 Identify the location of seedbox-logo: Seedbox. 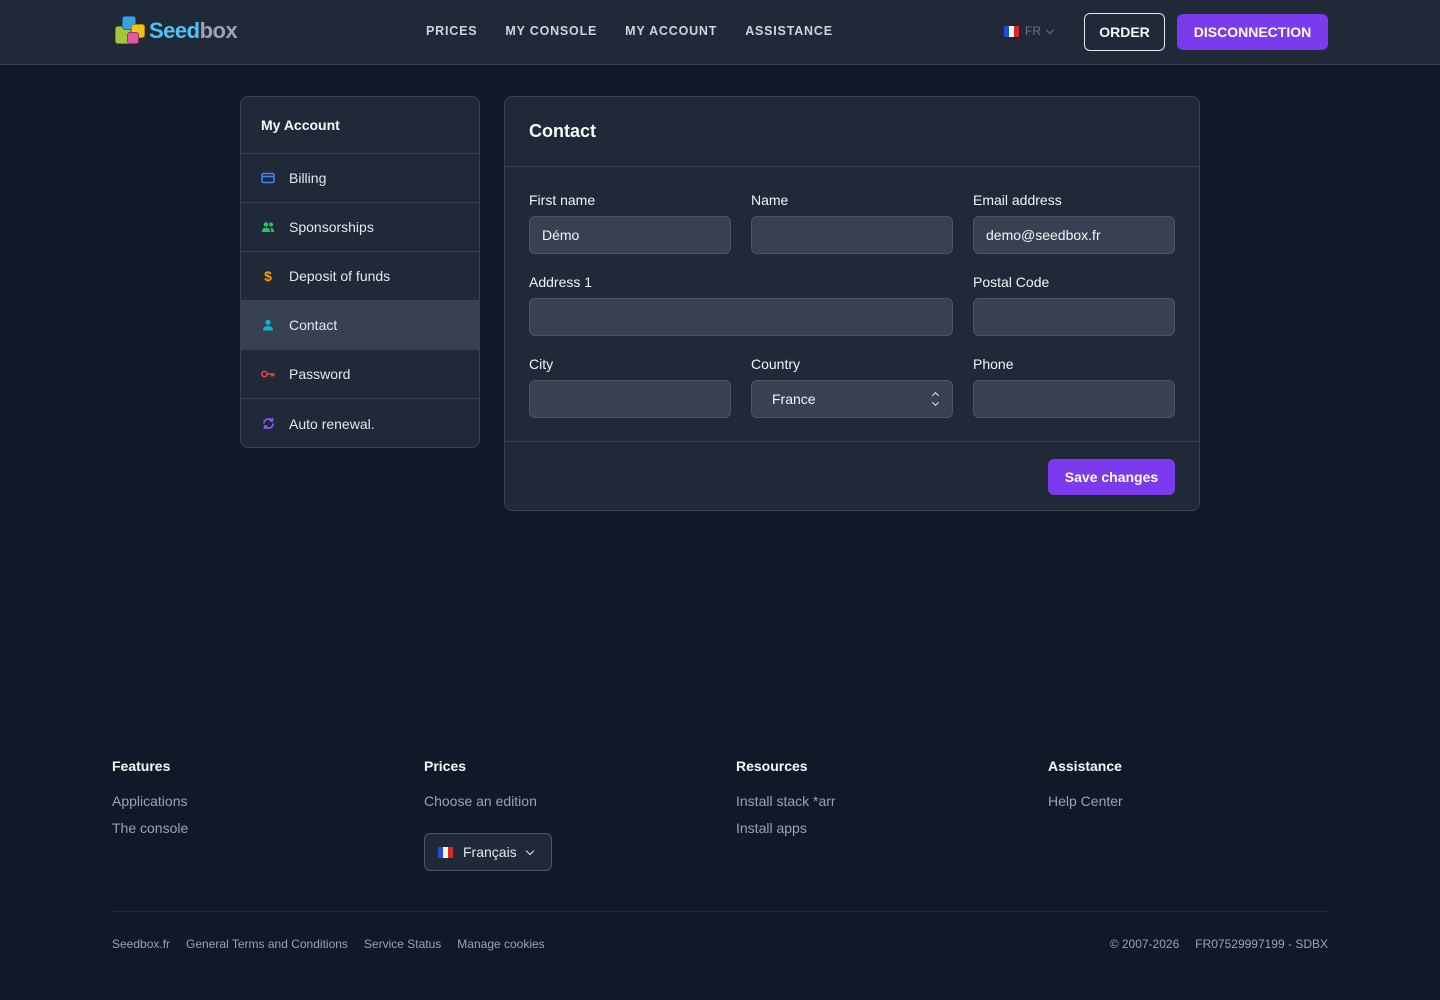
(175, 31).